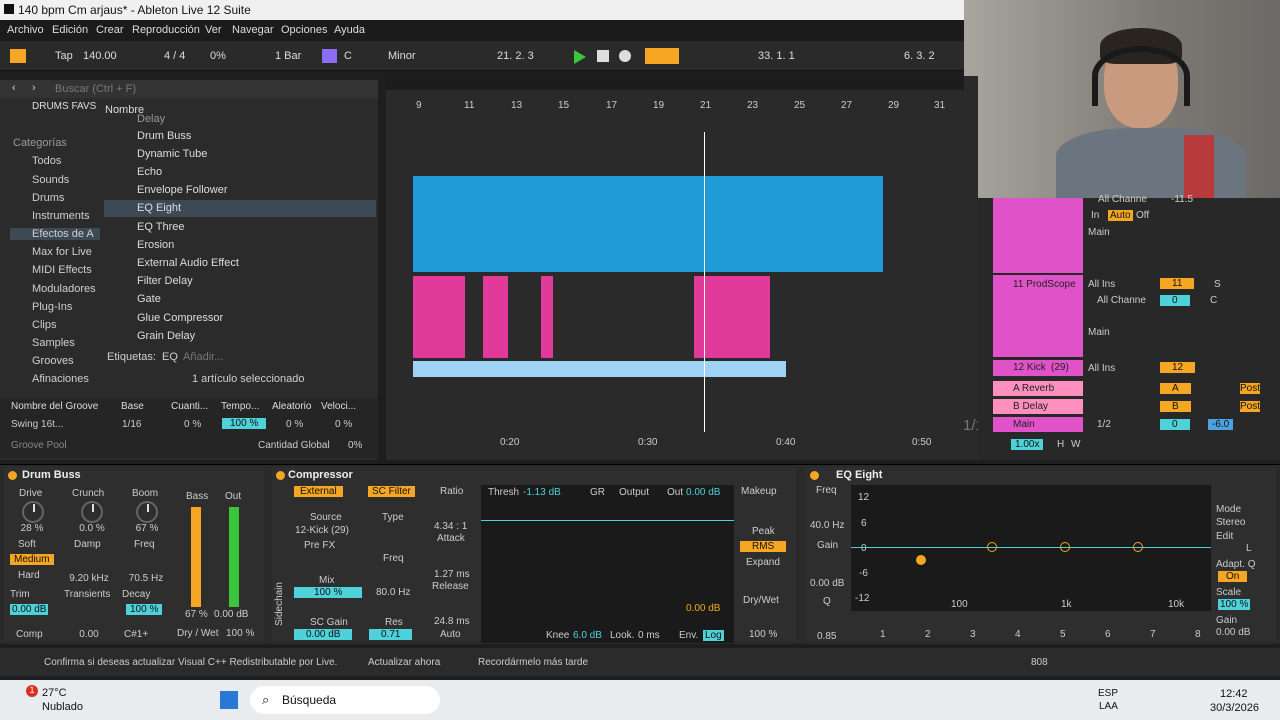 The width and height of the screenshot is (1280, 720). I want to click on category-sounds: Sounds, so click(50, 180).